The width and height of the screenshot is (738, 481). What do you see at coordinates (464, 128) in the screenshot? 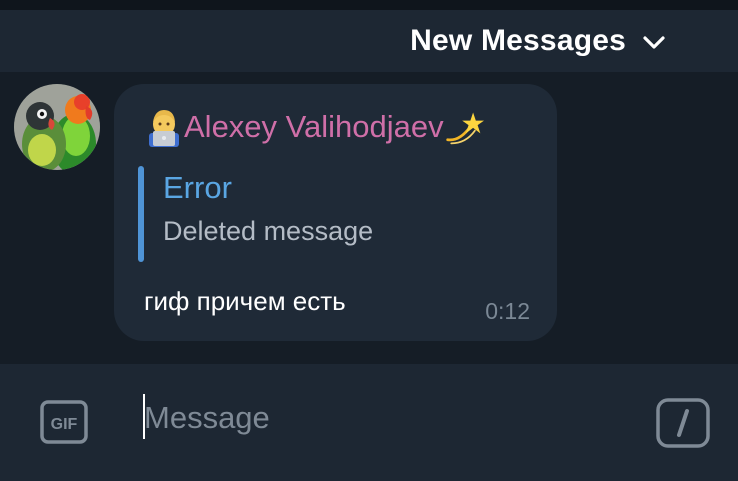
I see `dizzy-emoji-icon` at bounding box center [464, 128].